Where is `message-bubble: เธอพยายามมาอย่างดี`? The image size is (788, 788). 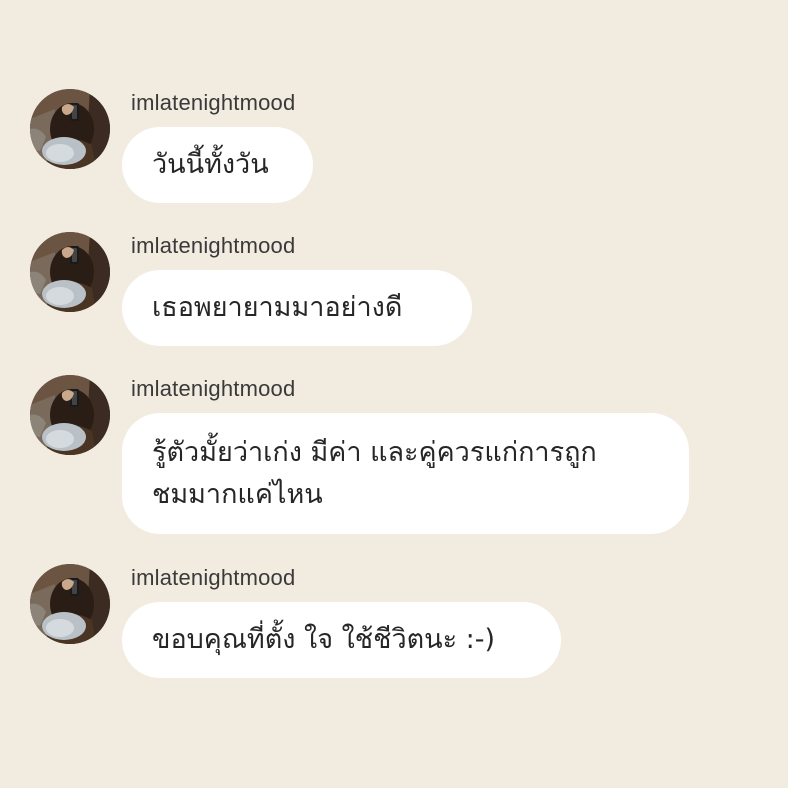
message-bubble: เธอพยายามมาอย่างดี is located at coordinates (297, 308).